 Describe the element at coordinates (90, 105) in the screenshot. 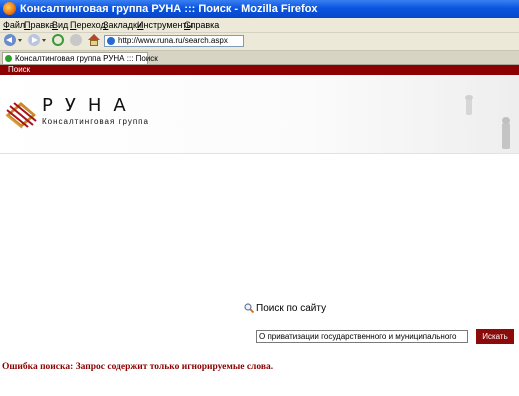

I see `logo-word: РУНА` at that location.